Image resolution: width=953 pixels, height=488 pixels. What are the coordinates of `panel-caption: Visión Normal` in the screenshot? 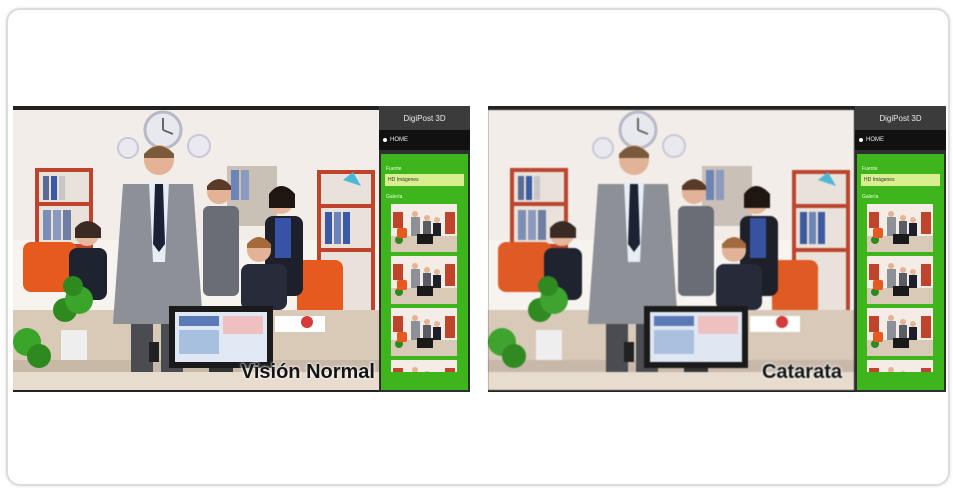 It's located at (307, 372).